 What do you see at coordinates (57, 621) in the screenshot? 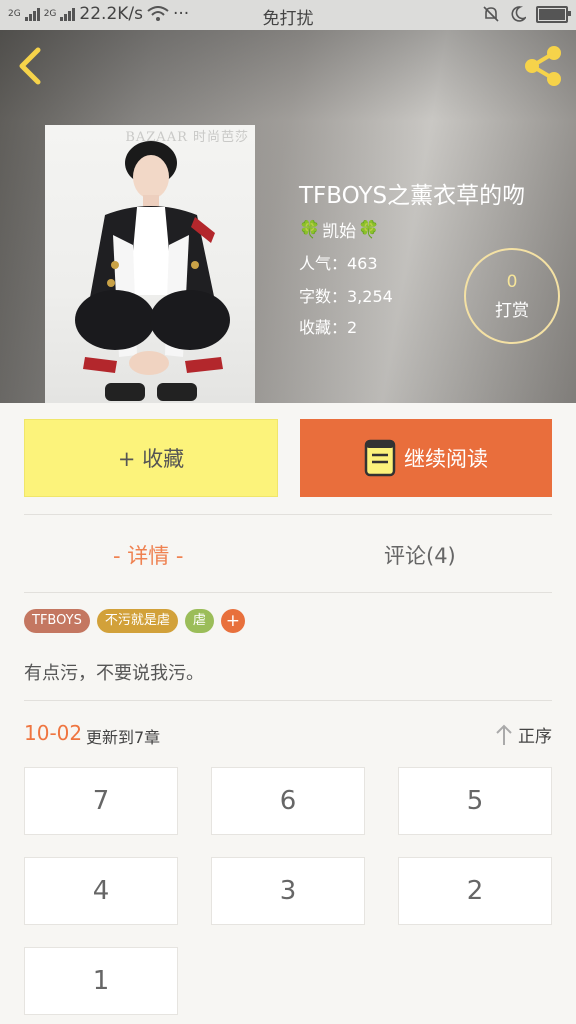
I see `tag-tfboys: TFBOYS` at bounding box center [57, 621].